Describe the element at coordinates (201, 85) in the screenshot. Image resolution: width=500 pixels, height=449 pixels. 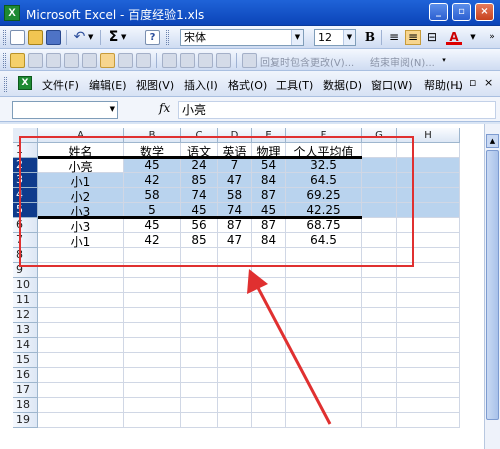
I see `menu-insert: 插入(I)` at that location.